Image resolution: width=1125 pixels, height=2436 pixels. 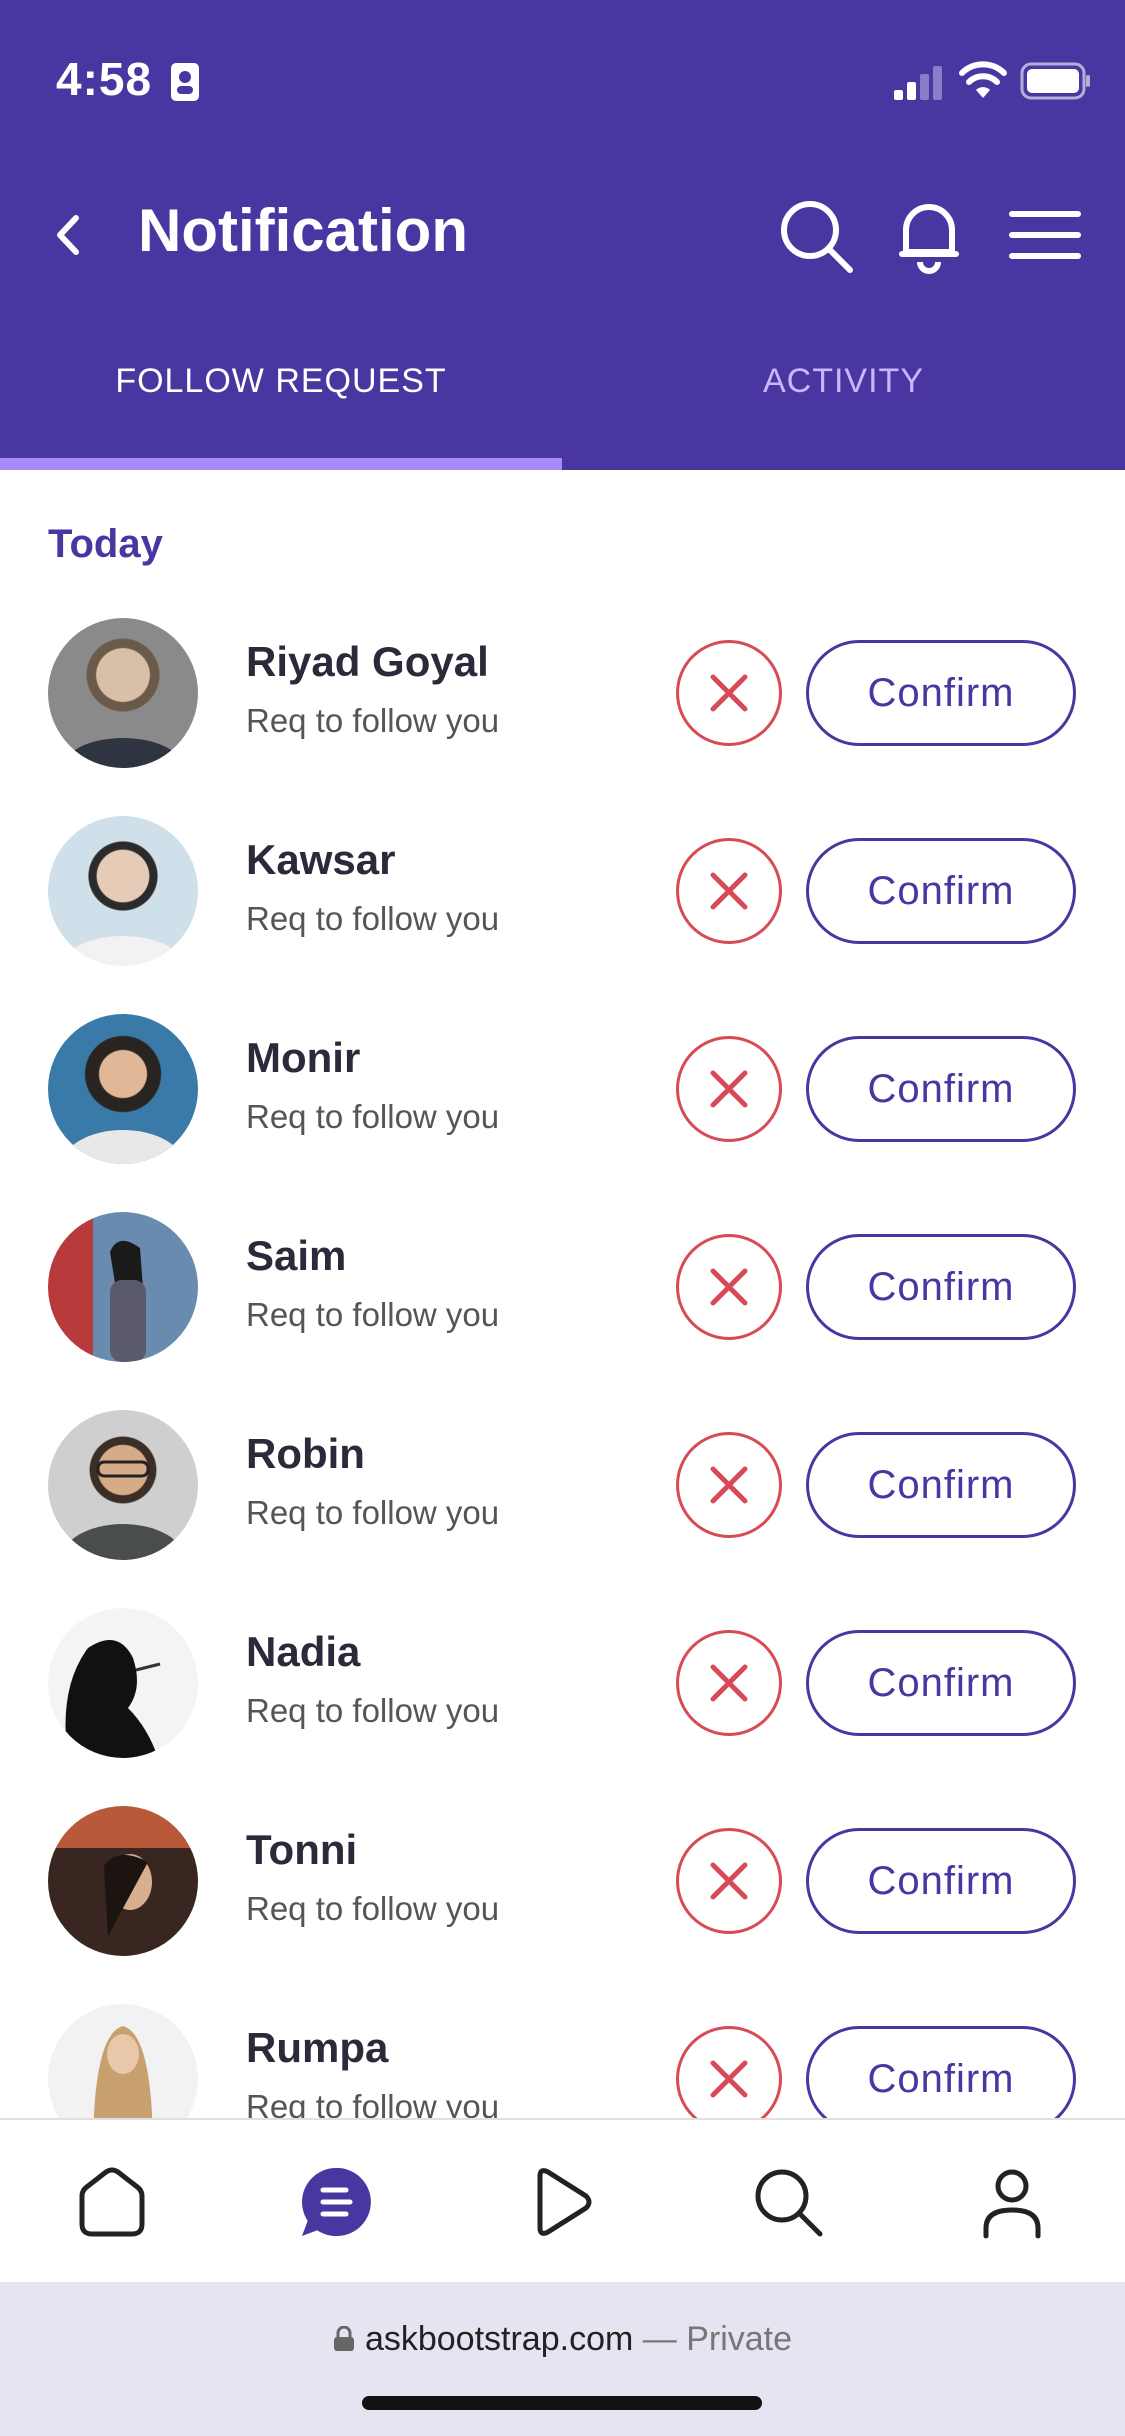 I want to click on home-icon, so click(x=112, y=2202).